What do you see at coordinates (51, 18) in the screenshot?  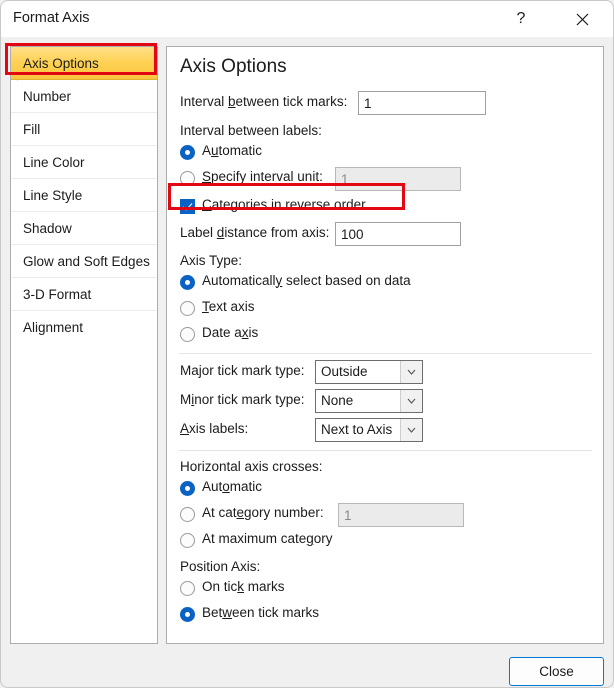 I see `window-title: Format Axis` at bounding box center [51, 18].